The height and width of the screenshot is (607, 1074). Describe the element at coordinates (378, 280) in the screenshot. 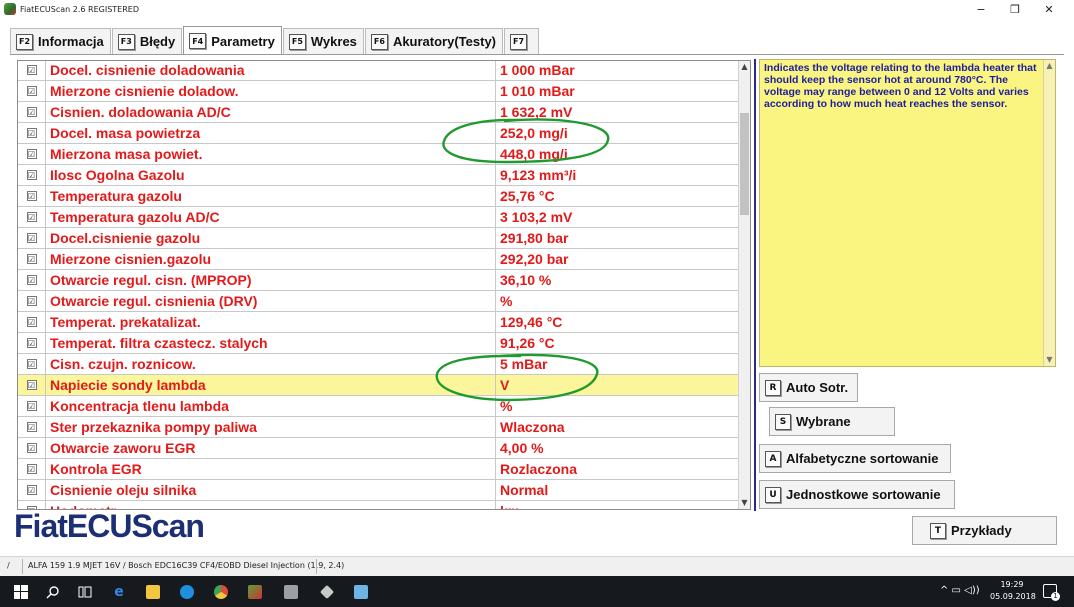

I see `parameter-row: ☑ Otwarcie regul. cisn. (MPROP) 36,10 %` at that location.